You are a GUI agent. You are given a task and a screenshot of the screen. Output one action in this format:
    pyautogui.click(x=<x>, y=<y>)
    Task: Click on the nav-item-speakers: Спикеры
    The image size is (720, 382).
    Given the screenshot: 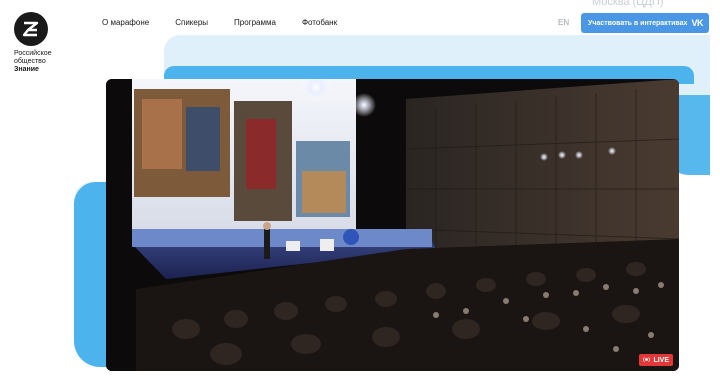 What is the action you would take?
    pyautogui.click(x=191, y=22)
    